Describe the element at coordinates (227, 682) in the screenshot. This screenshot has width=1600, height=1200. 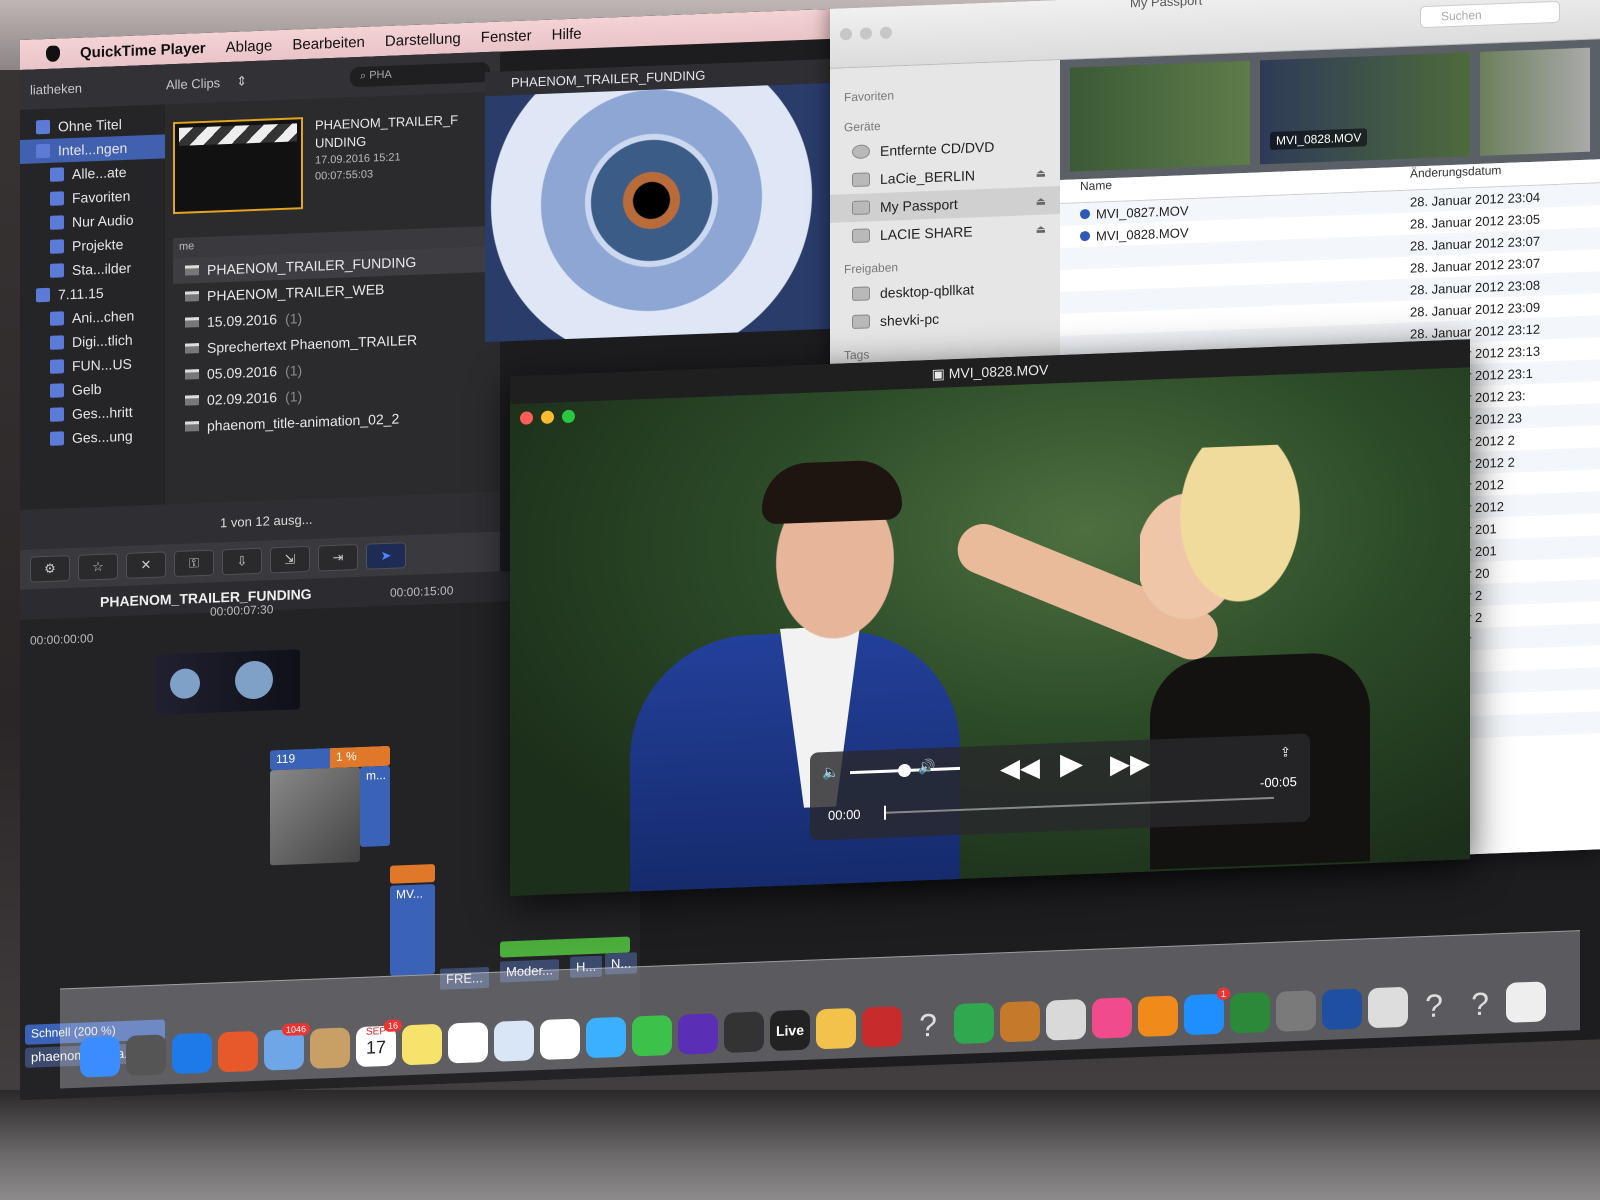
I see `timeline-clip-earth` at that location.